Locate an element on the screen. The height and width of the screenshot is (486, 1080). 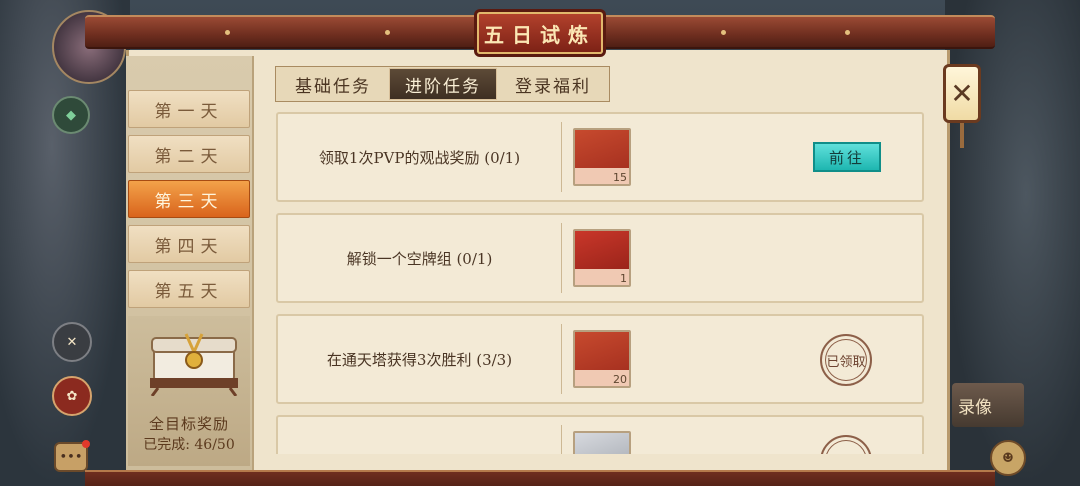
treasure-chest-icon is located at coordinates (194, 363).